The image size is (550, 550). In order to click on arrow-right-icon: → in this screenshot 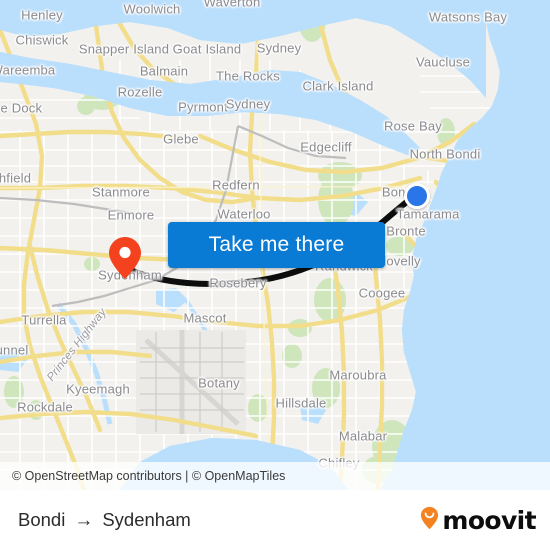, I will do `click(84, 520)`.